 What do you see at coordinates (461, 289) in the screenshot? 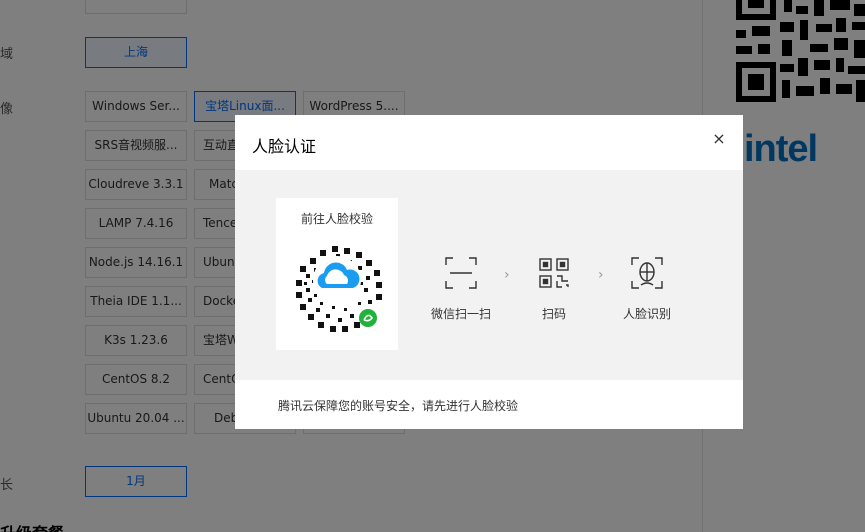
I see `step-wechat-scan: 微信扫一扫` at bounding box center [461, 289].